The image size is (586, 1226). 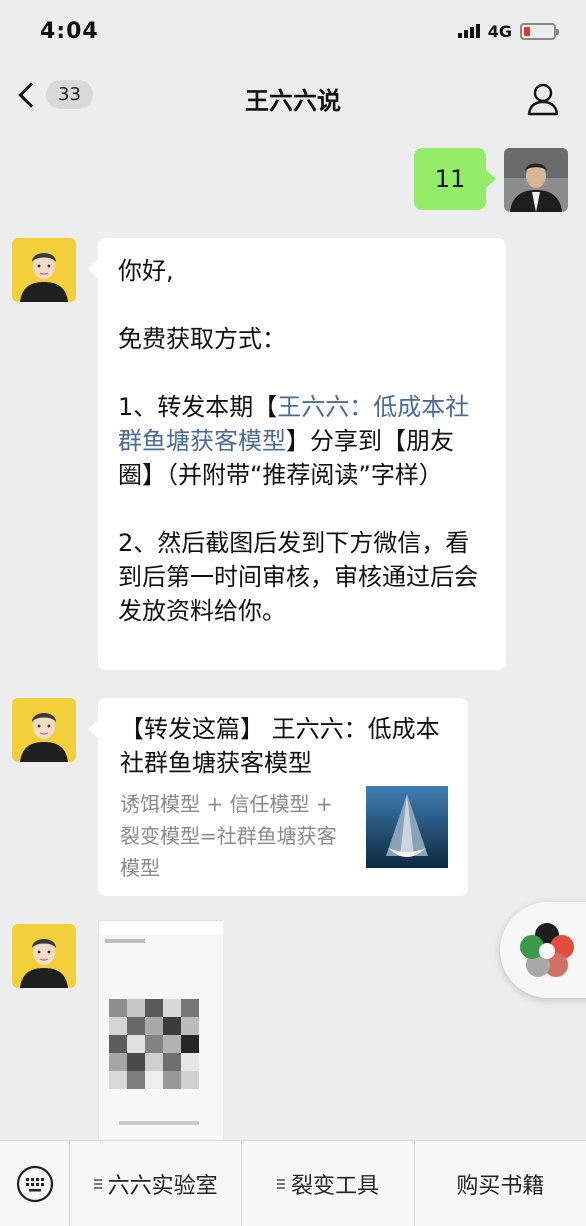 I want to click on keyboard-icon, so click(x=34, y=1183).